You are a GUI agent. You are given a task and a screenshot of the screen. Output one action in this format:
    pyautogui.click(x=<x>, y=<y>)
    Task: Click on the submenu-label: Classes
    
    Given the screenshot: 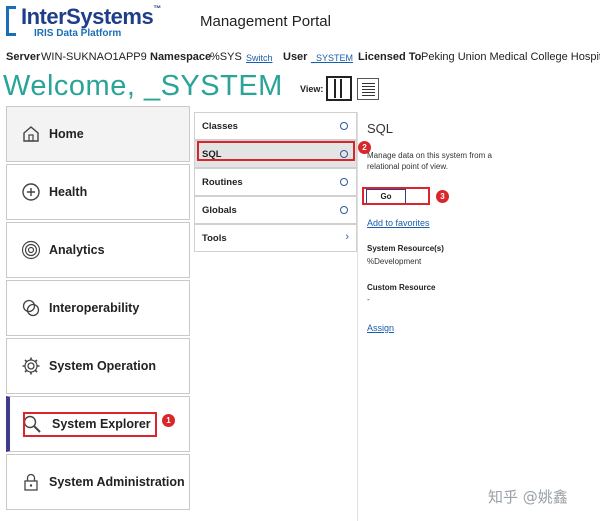 What is the action you would take?
    pyautogui.click(x=220, y=126)
    